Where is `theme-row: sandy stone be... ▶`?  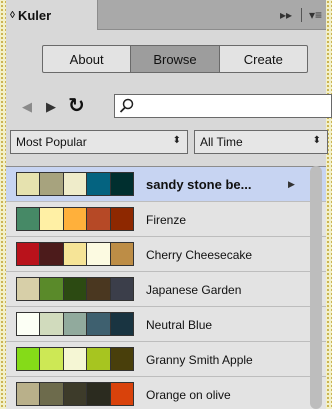
theme-row: sandy stone be... ▶ is located at coordinates (166, 184).